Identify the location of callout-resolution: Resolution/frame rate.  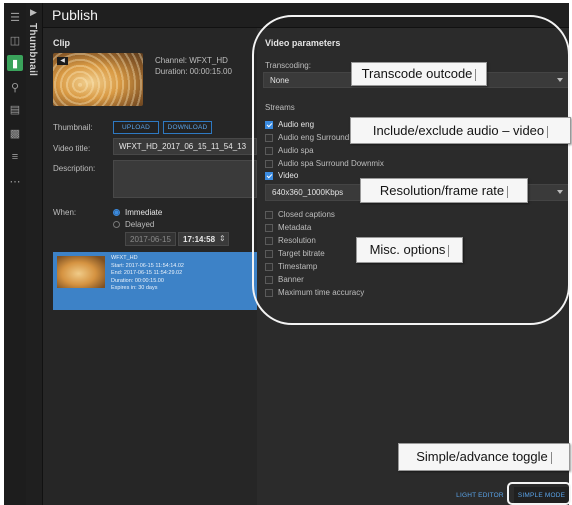
(444, 190).